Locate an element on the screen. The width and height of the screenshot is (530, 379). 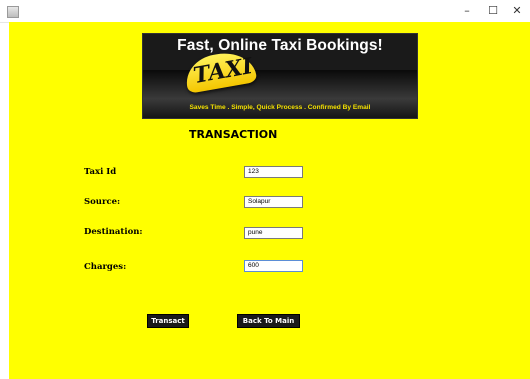
minimize-button: – is located at coordinates (467, 11).